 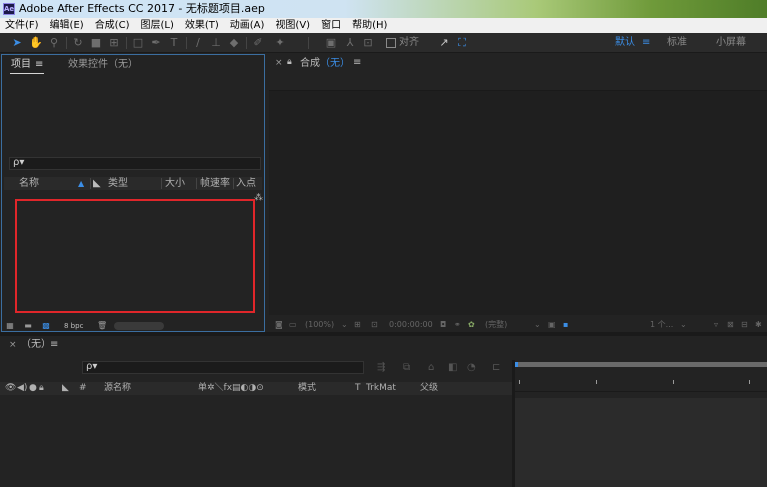 What do you see at coordinates (29, 183) in the screenshot?
I see `column-name: 名称` at bounding box center [29, 183].